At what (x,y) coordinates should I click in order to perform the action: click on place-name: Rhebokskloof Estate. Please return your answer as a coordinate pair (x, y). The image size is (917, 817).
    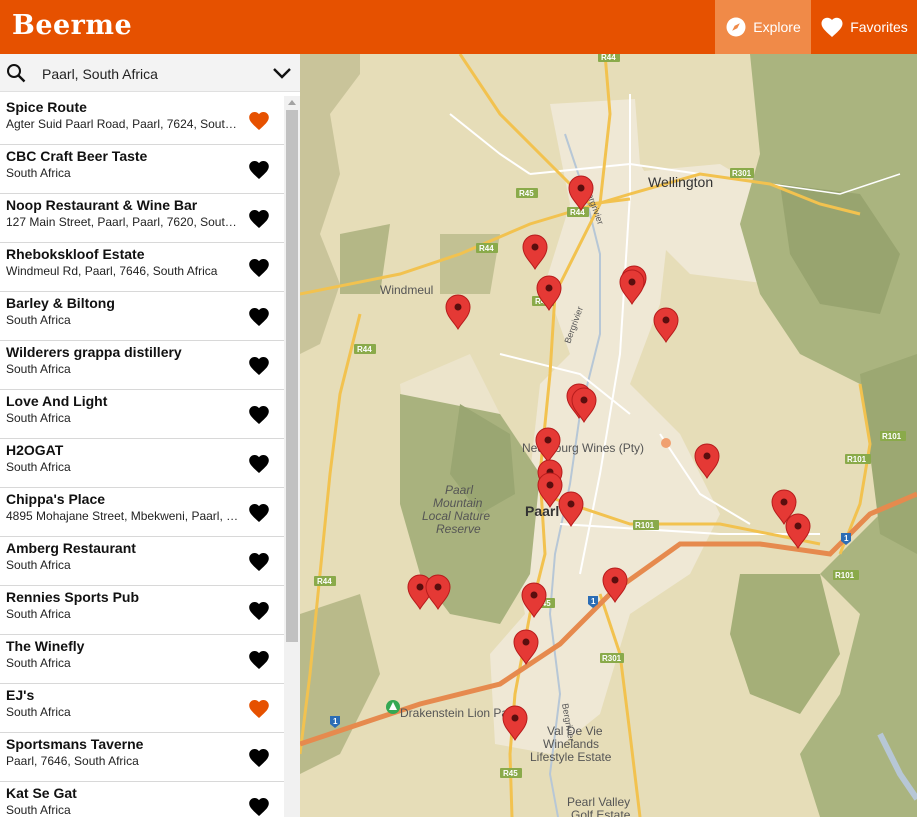
    Looking at the image, I should click on (75, 254).